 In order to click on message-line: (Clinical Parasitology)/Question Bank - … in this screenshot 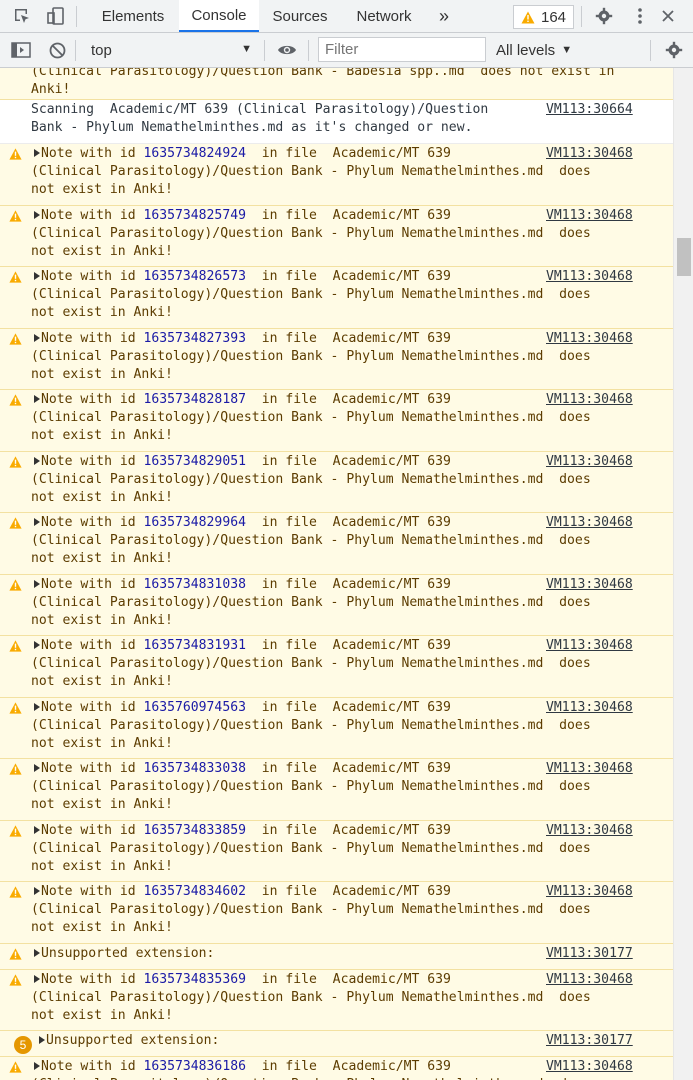, I will do `click(323, 73)`.